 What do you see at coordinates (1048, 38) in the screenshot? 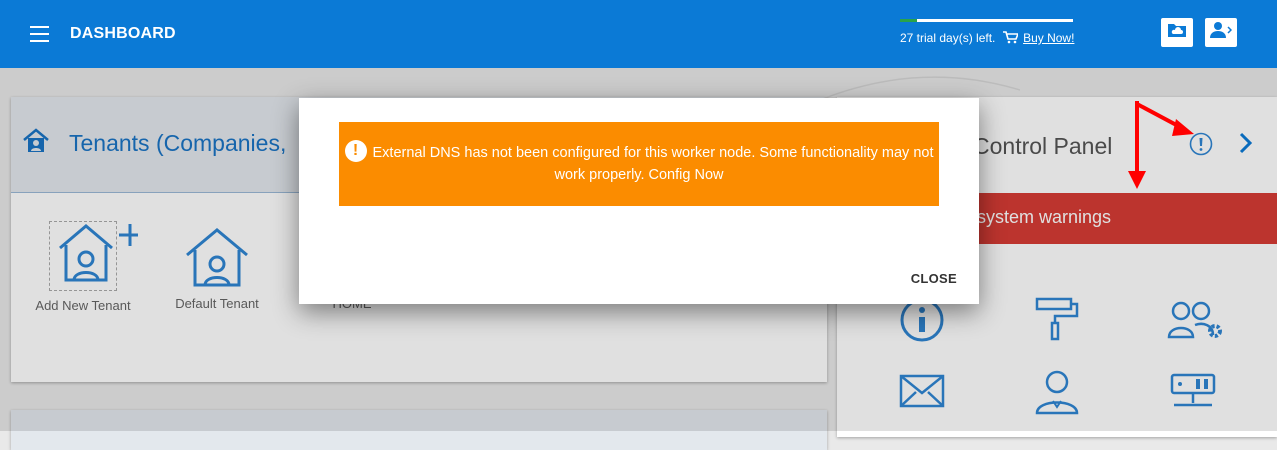
I see `buy-now-link: Buy Now!` at bounding box center [1048, 38].